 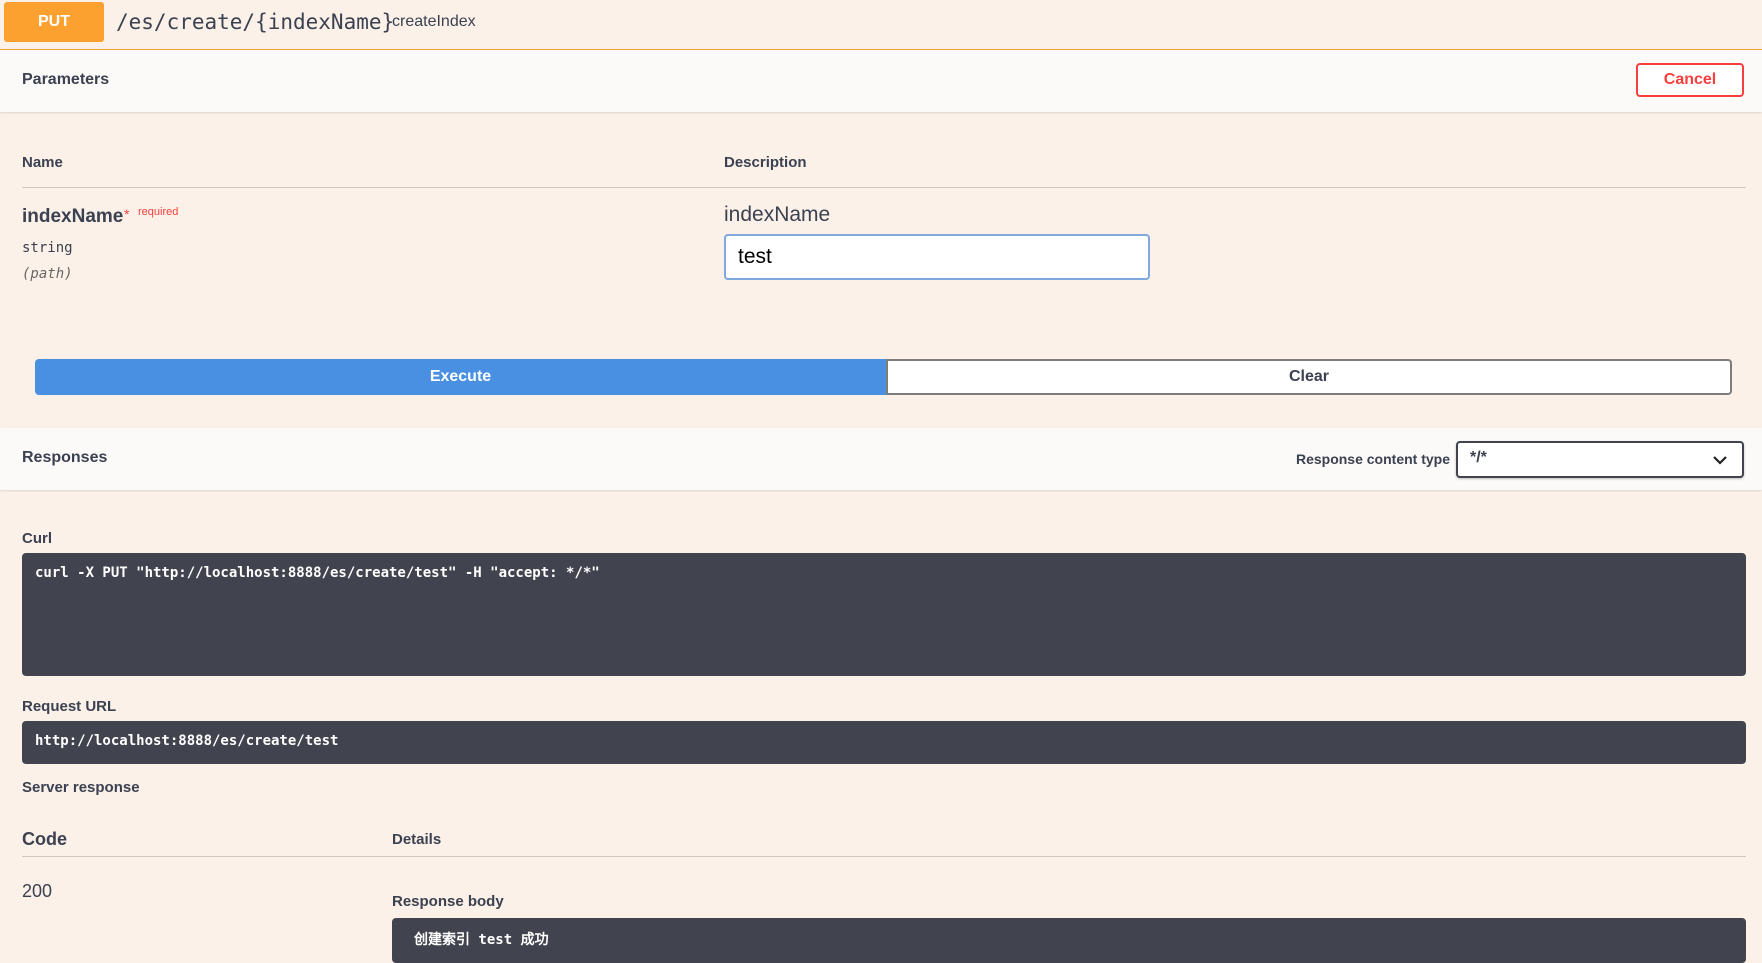 I want to click on operation-summary: PUT /es/create/{indexName} createIndex, so click(x=881, y=25).